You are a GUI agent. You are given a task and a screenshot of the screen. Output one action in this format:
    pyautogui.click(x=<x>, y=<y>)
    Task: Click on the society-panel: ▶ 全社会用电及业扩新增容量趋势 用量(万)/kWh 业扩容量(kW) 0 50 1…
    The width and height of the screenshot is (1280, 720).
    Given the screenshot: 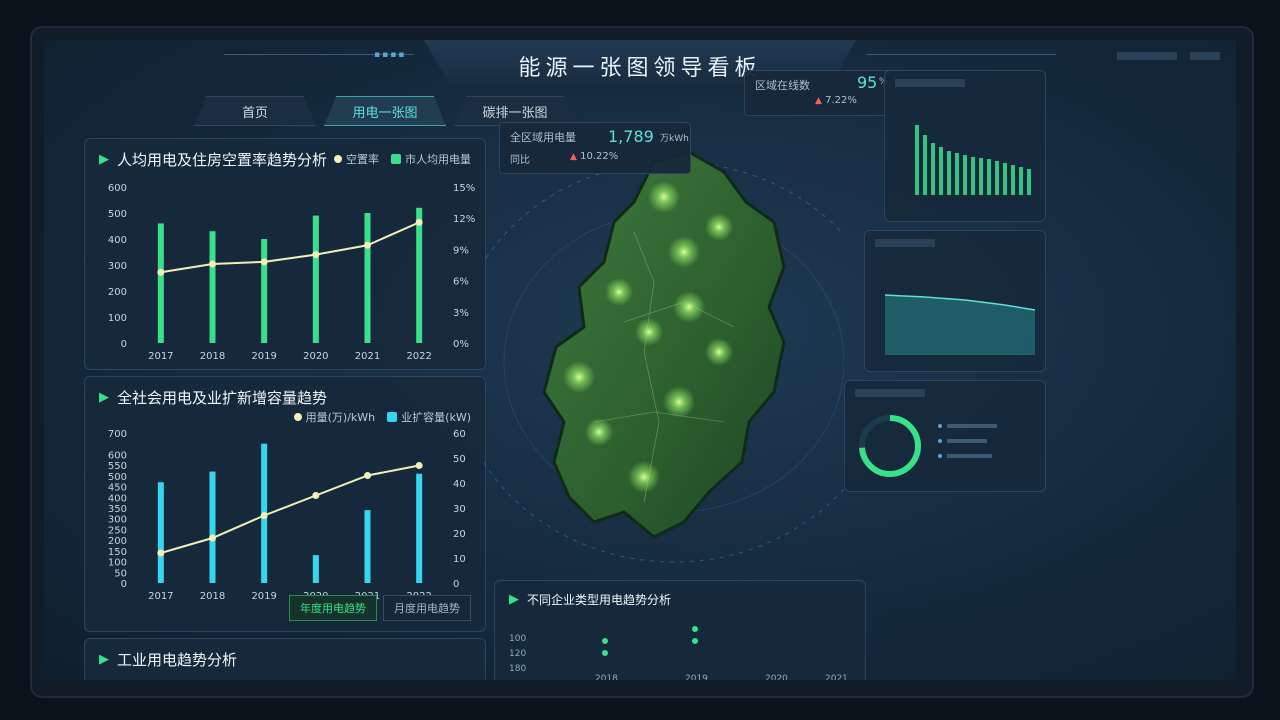 What is the action you would take?
    pyautogui.click(x=285, y=504)
    